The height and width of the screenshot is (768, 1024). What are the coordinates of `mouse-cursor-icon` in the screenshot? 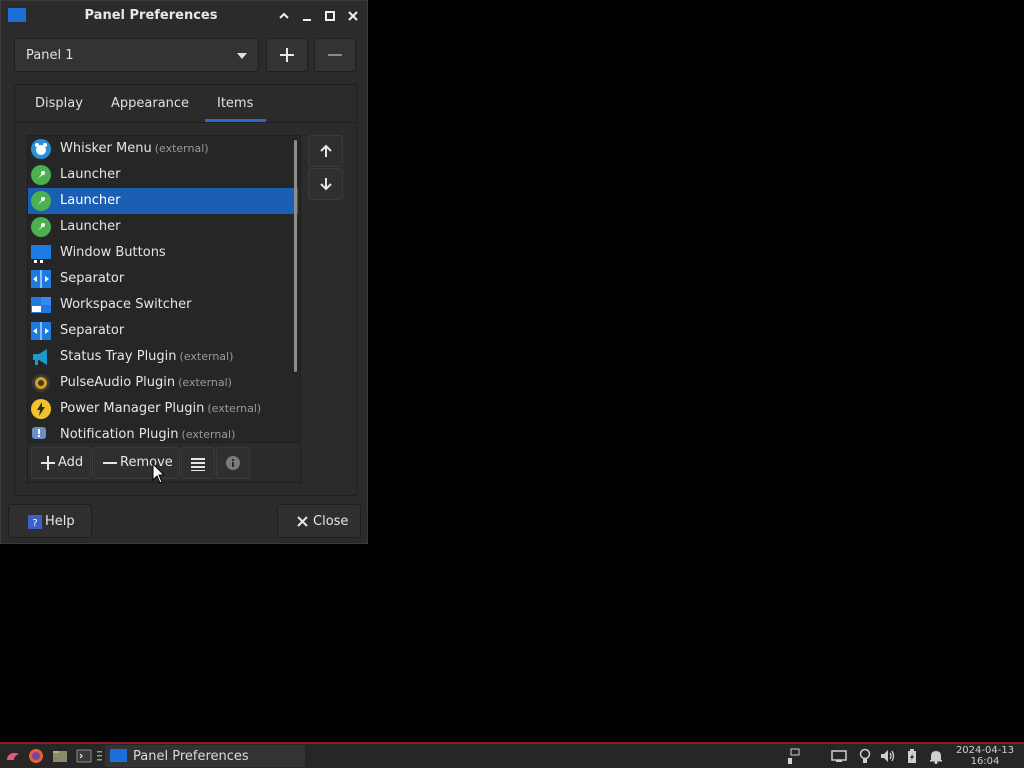 It's located at (159, 473).